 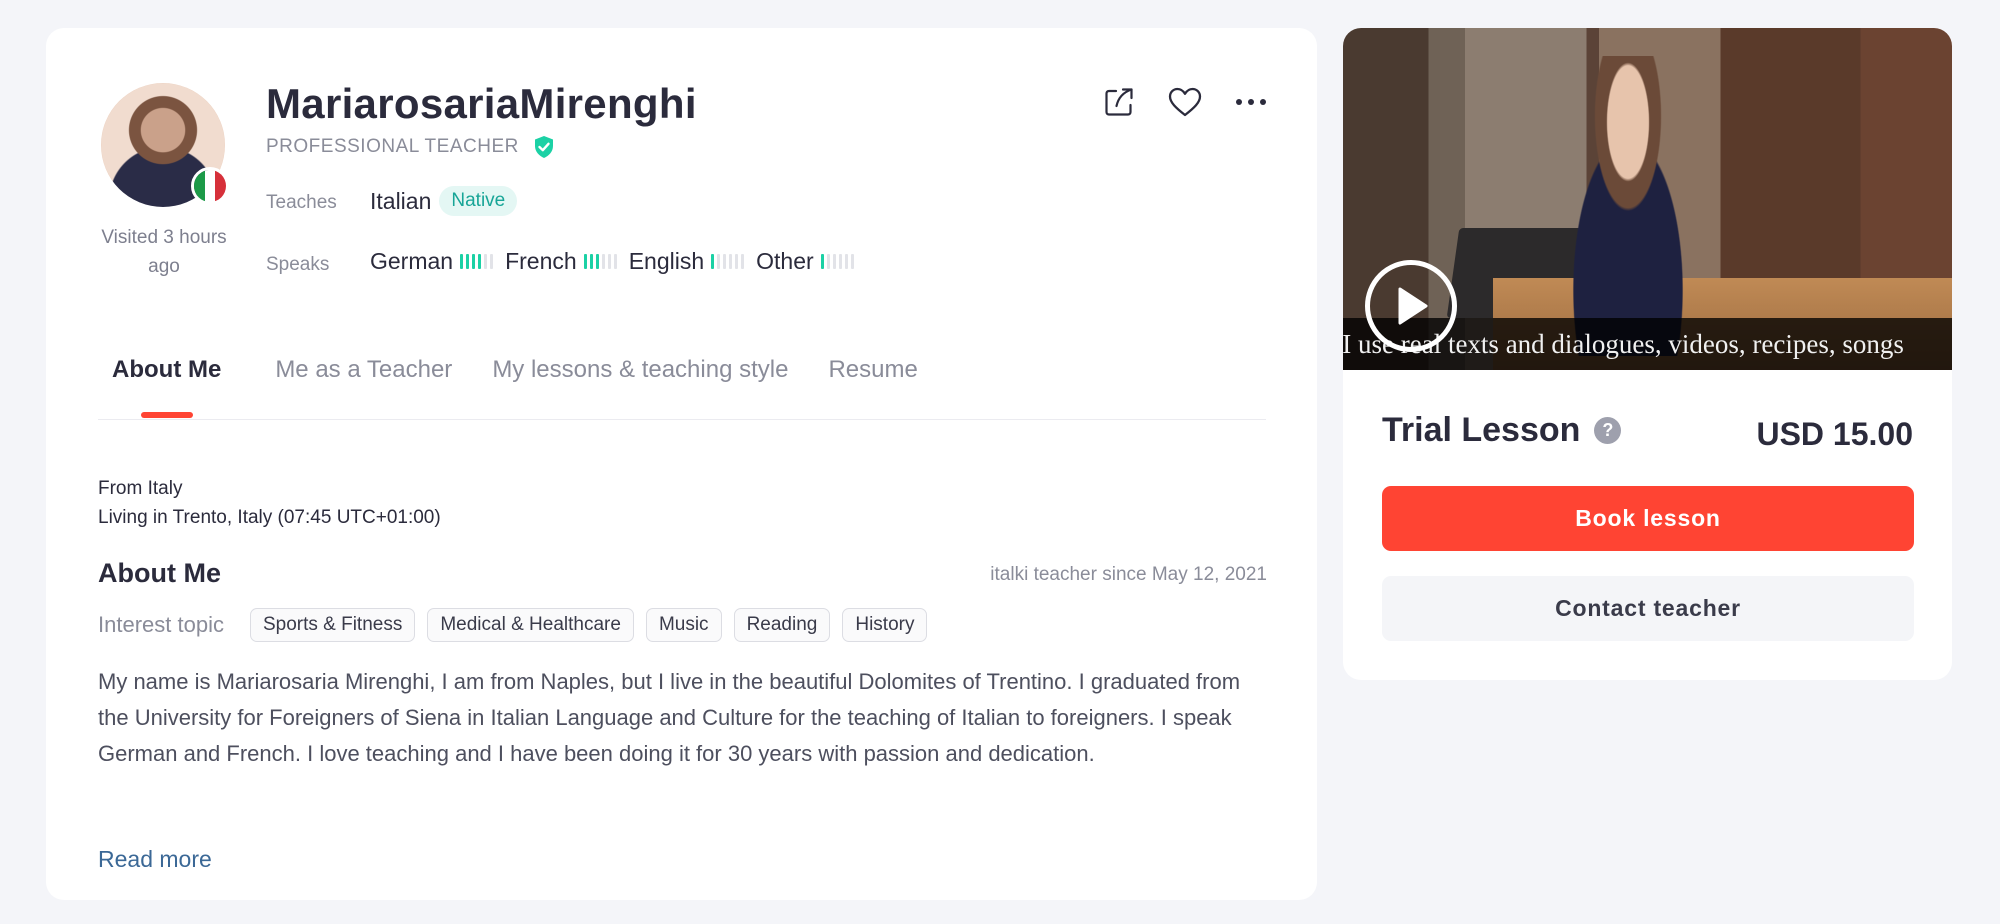 What do you see at coordinates (1481, 430) in the screenshot?
I see `trial-lesson-title: Trial Lesson` at bounding box center [1481, 430].